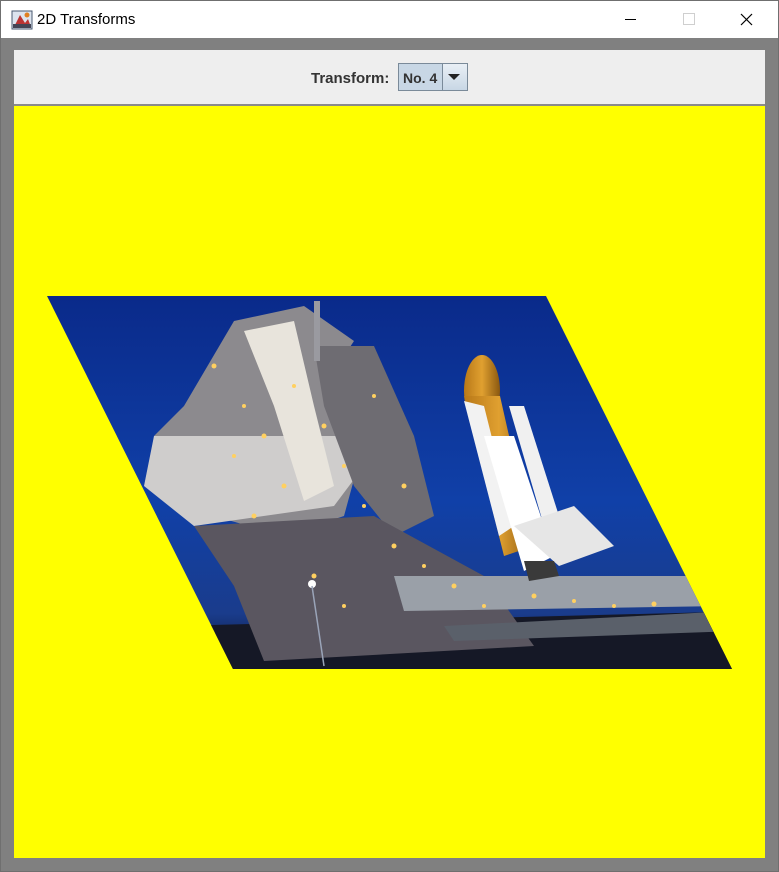 Image resolution: width=779 pixels, height=872 pixels. I want to click on minimize-button, so click(630, 19).